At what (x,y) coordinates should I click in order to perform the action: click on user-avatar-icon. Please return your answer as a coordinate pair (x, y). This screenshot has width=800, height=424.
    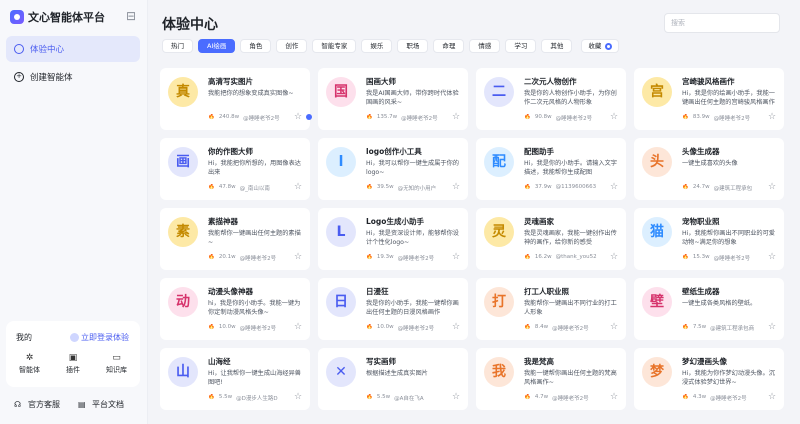
    Looking at the image, I should click on (74, 337).